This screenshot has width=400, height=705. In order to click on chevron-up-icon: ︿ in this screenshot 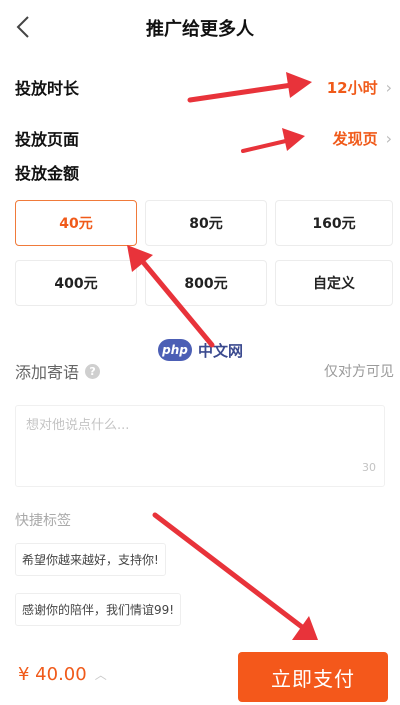, I will do `click(100, 675)`.